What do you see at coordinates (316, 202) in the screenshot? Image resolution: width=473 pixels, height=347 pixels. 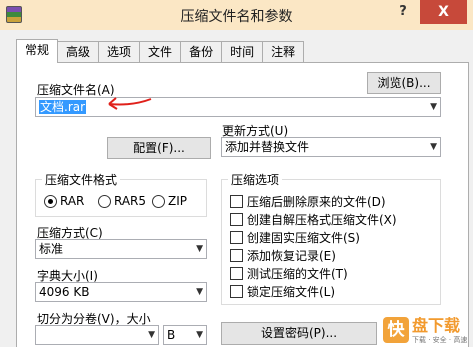 I see `option-label: 压缩后删除原来的文件(D)` at bounding box center [316, 202].